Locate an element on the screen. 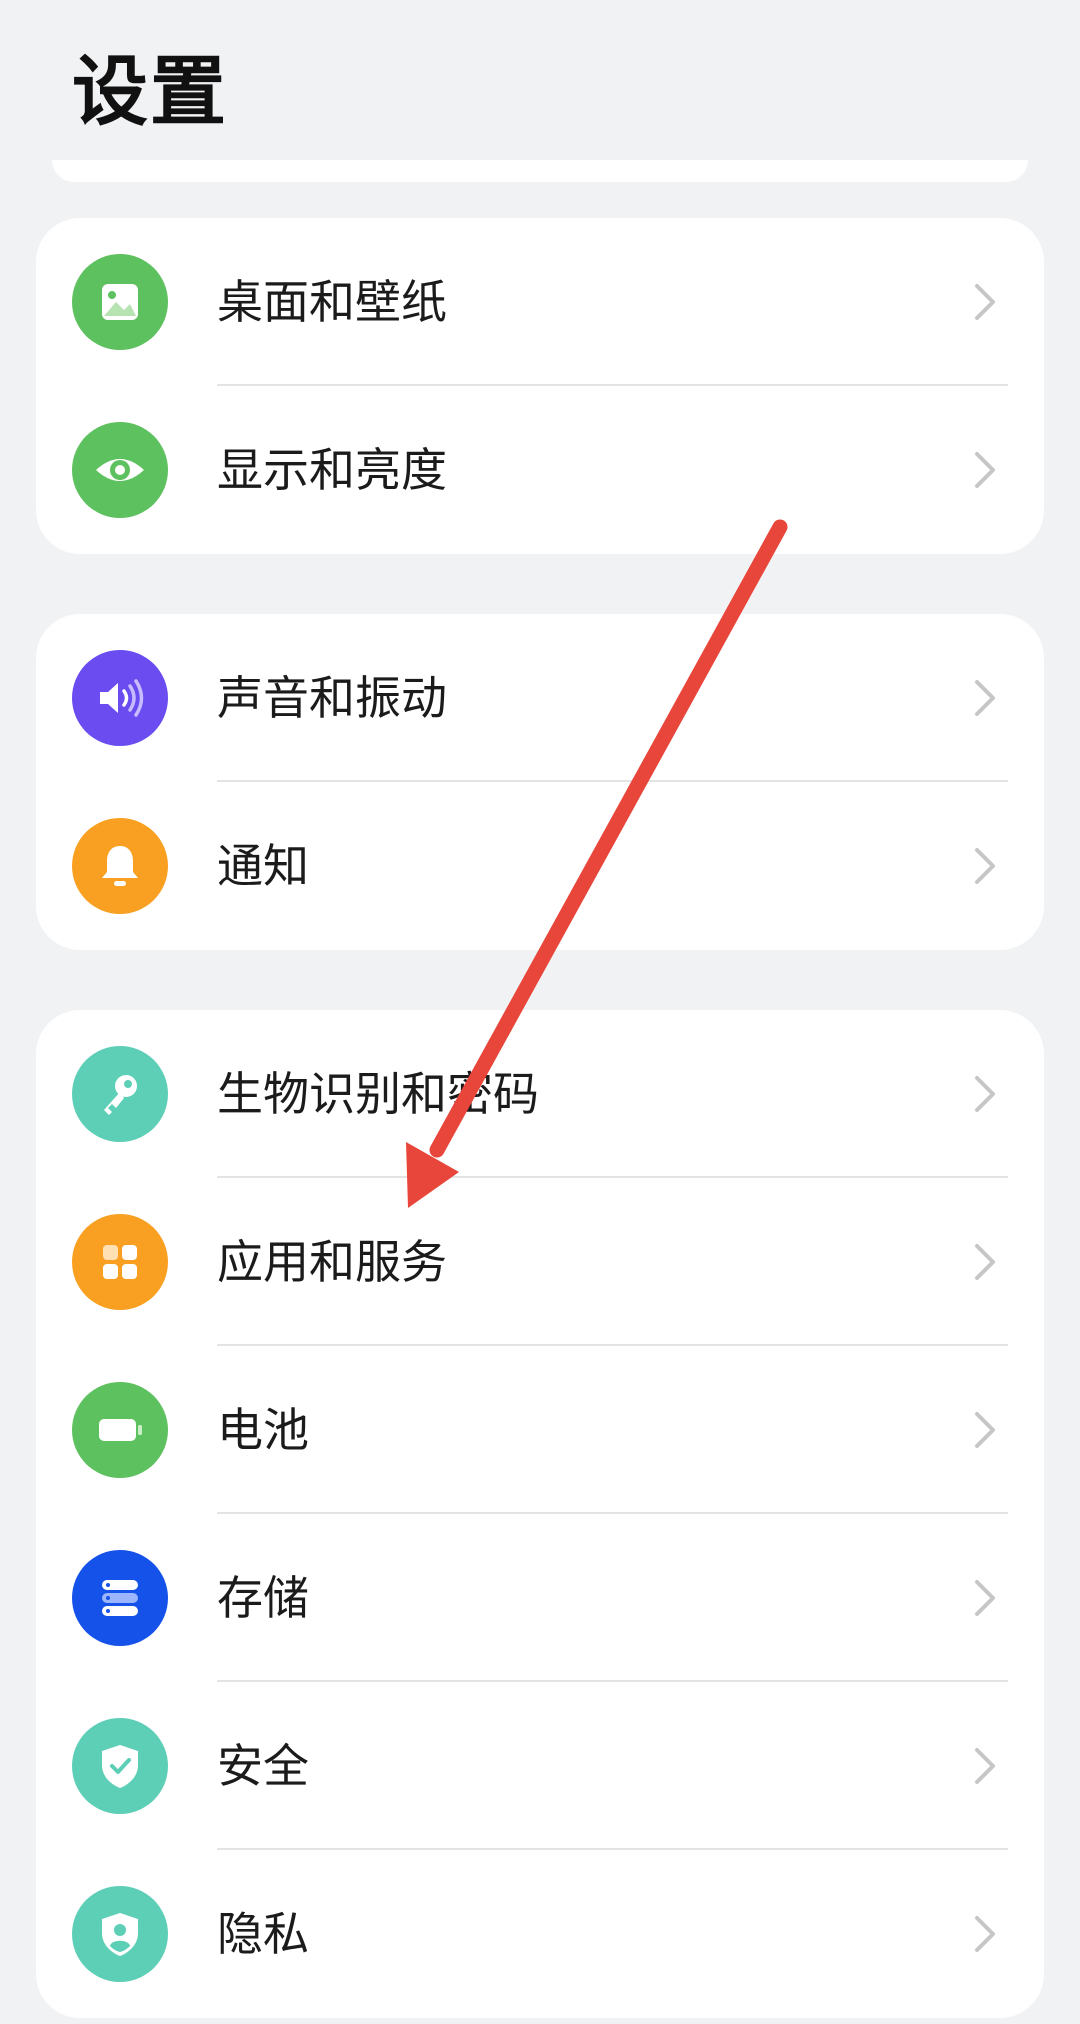  page-title: 设置 is located at coordinates (150, 91).